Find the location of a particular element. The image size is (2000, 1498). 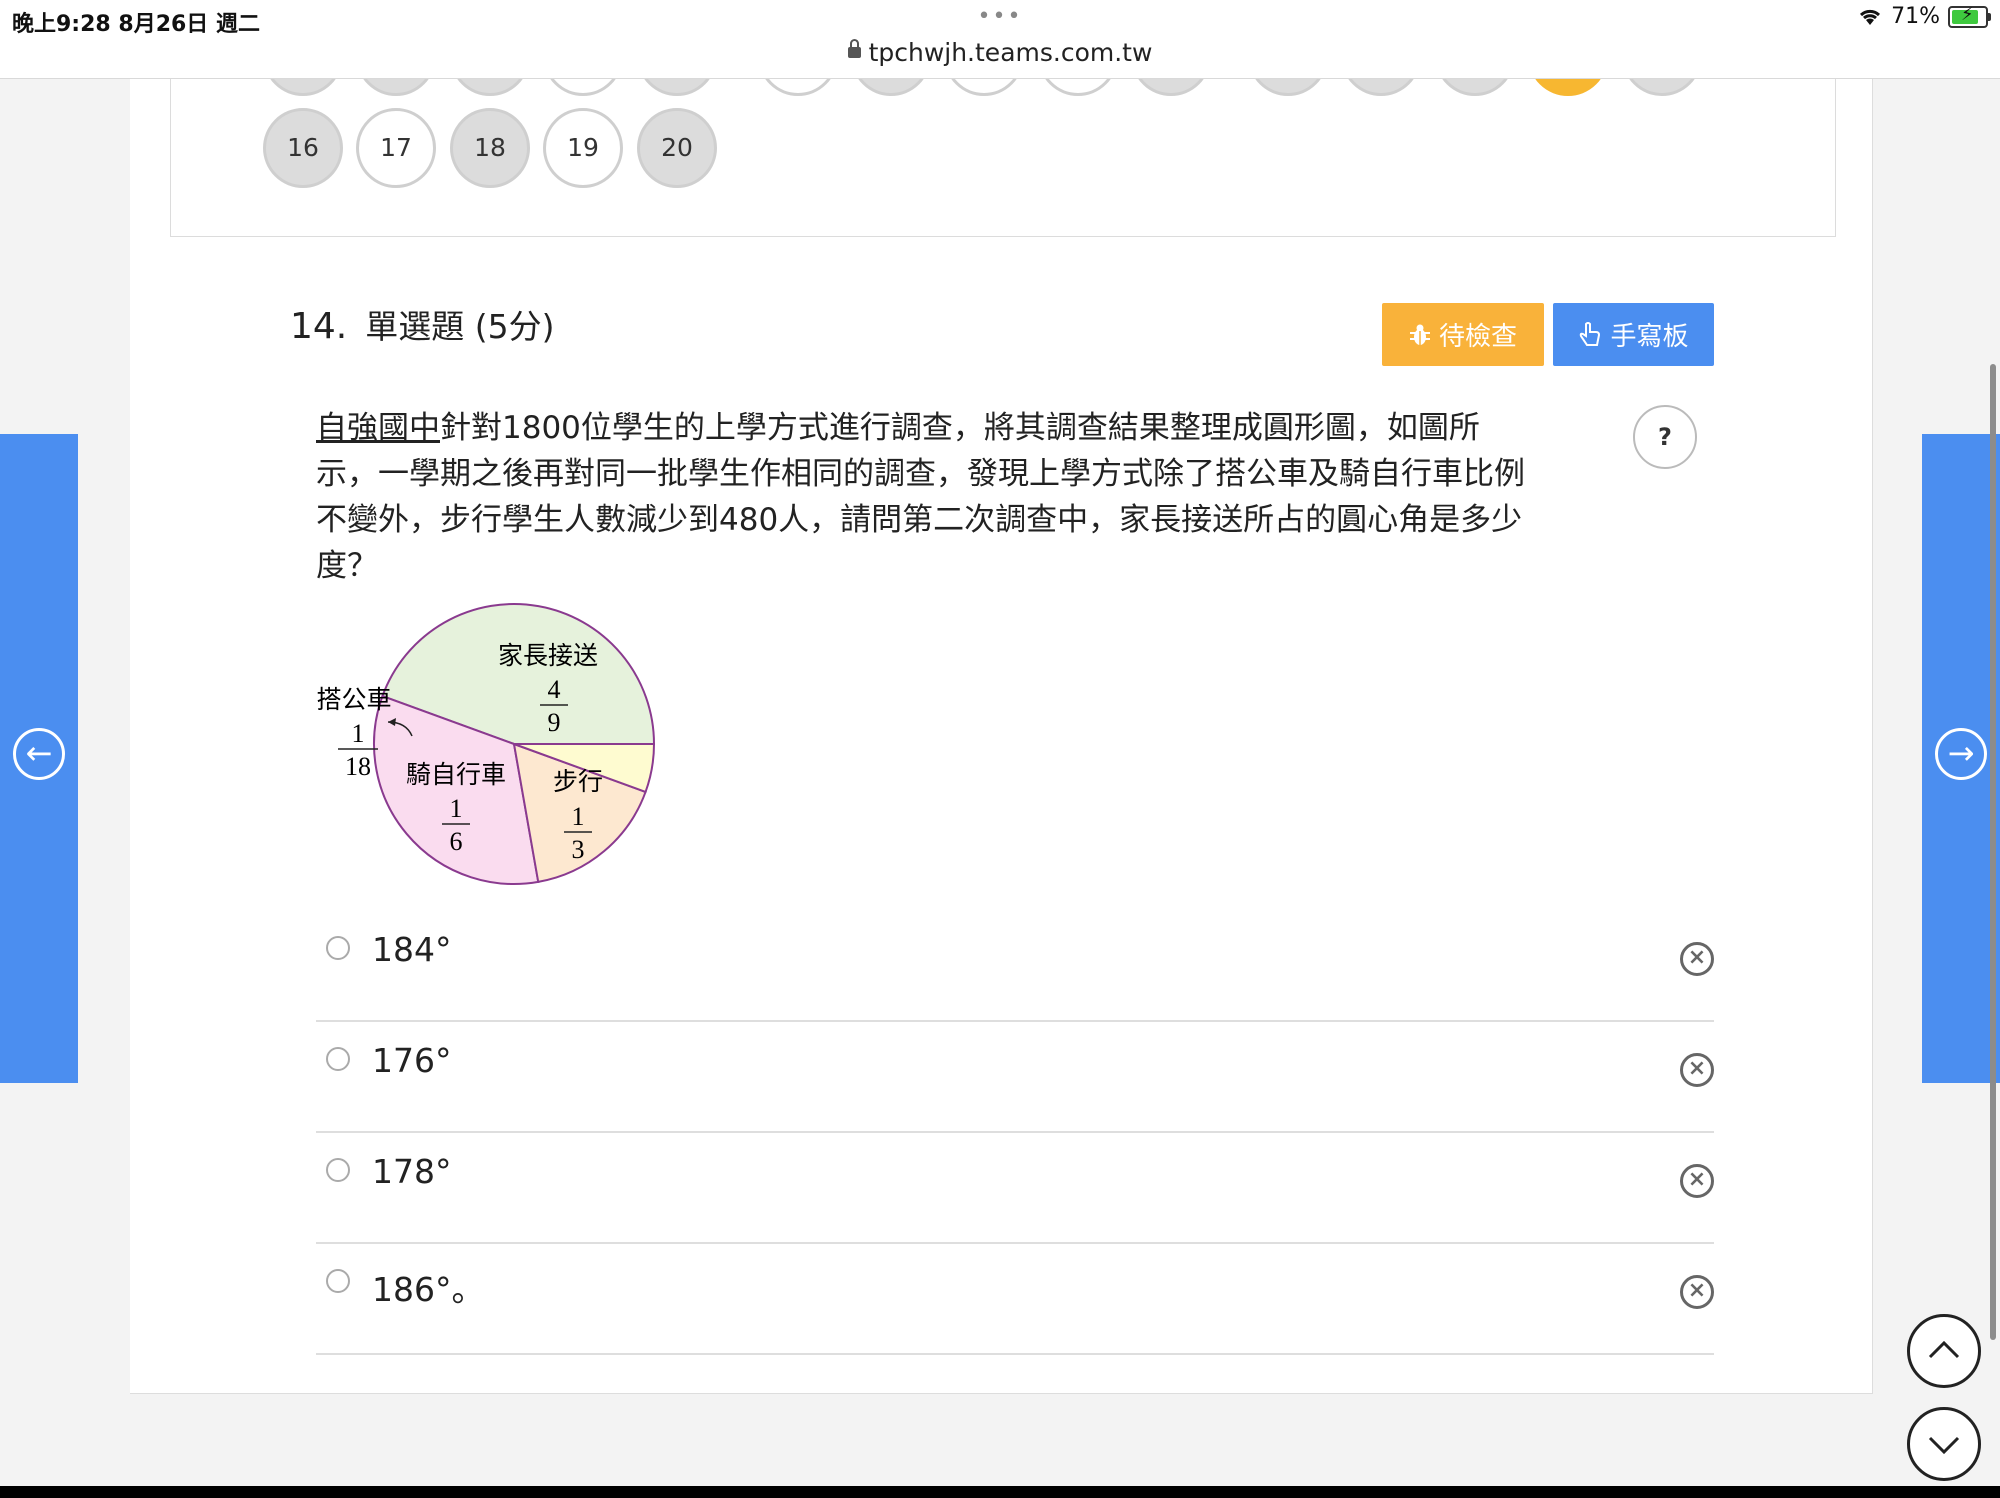

pie-num-walk: 1 is located at coordinates (578, 816).